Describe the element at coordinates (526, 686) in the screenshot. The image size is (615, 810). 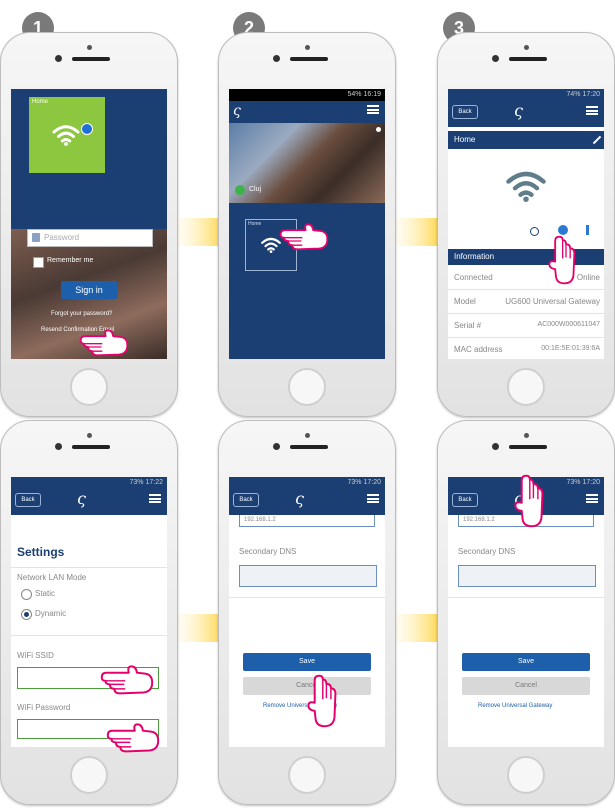
I see `cancel-button: Cancel` at that location.